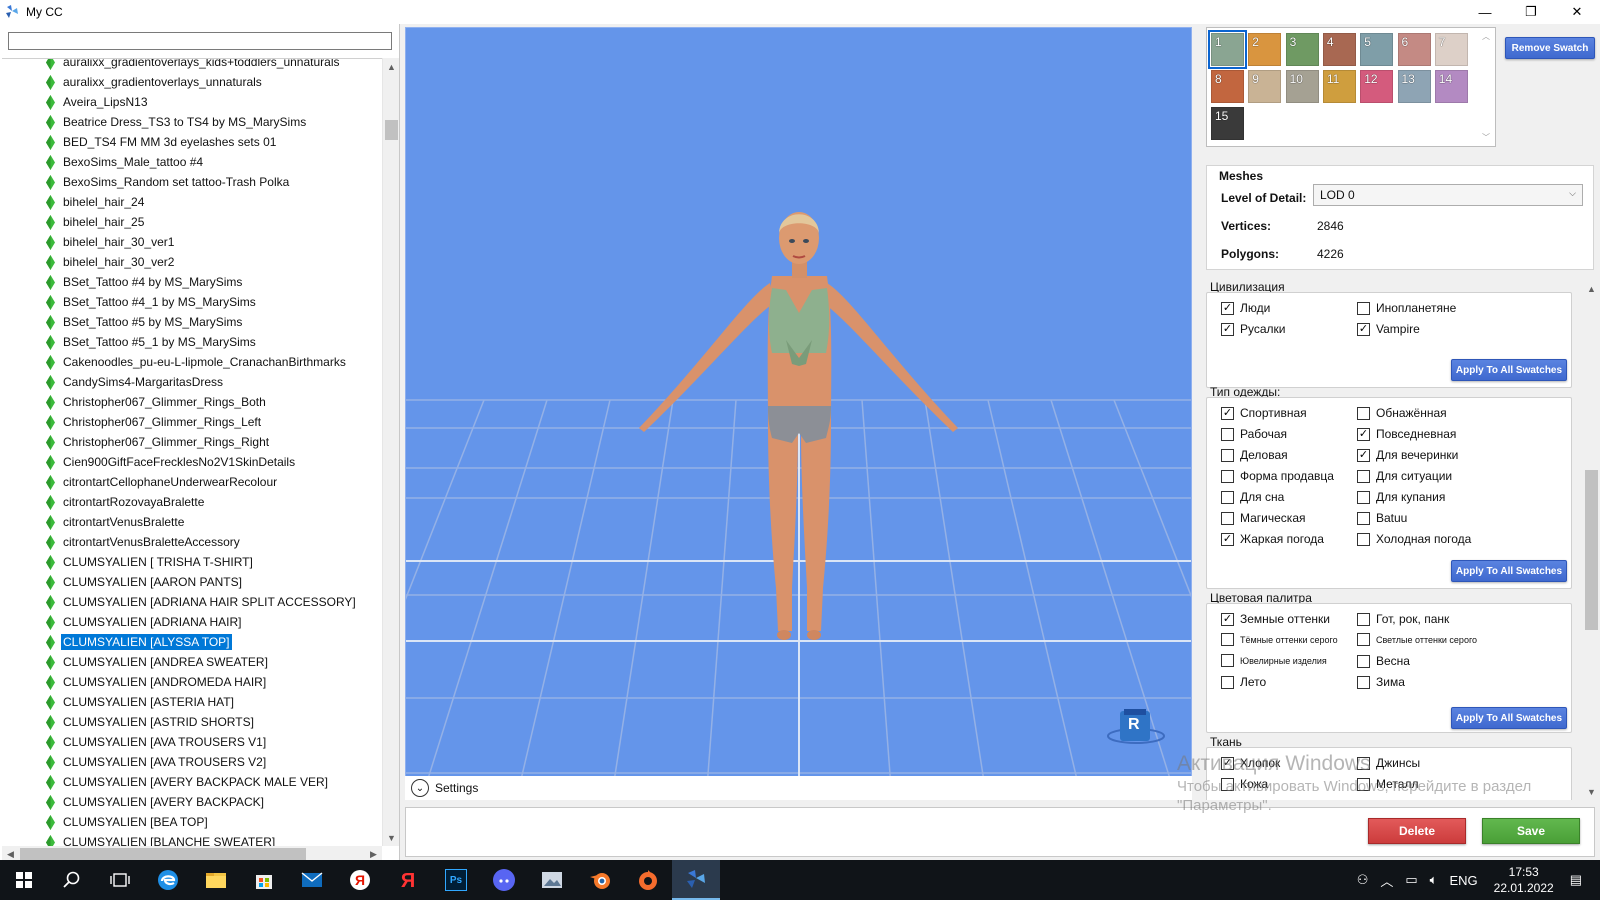 This screenshot has height=900, width=1600. I want to click on checkbox: Деловая, so click(1254, 455).